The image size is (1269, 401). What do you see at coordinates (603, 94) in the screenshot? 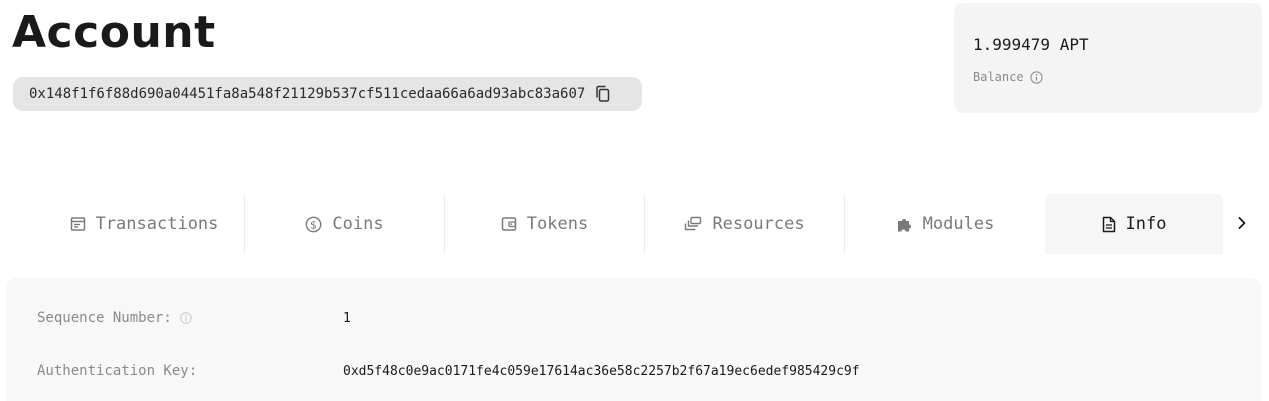
I see `copy-icon` at bounding box center [603, 94].